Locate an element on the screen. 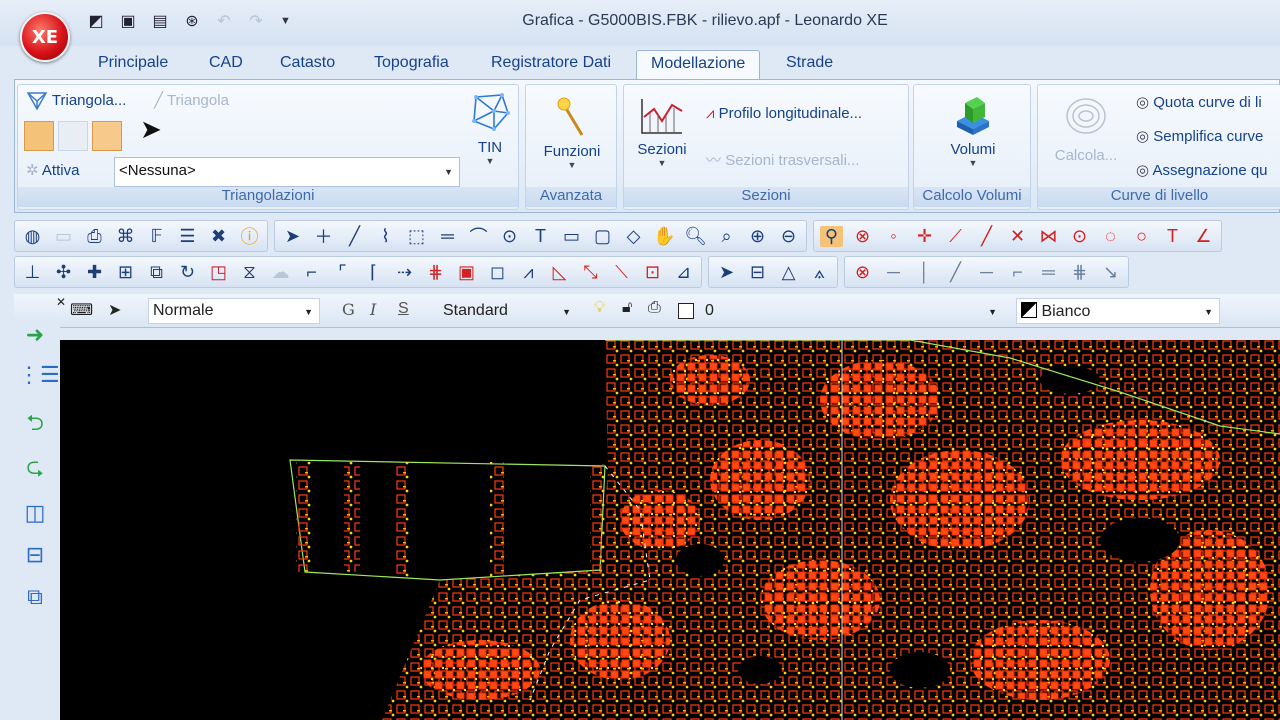  select-icon: ➤ is located at coordinates (726, 272).